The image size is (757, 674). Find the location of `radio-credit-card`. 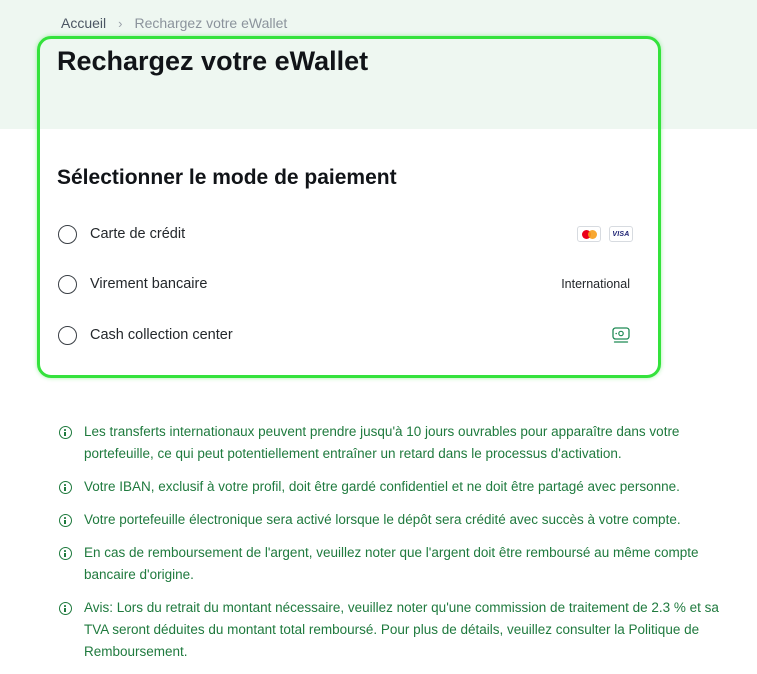

radio-credit-card is located at coordinates (67, 234).